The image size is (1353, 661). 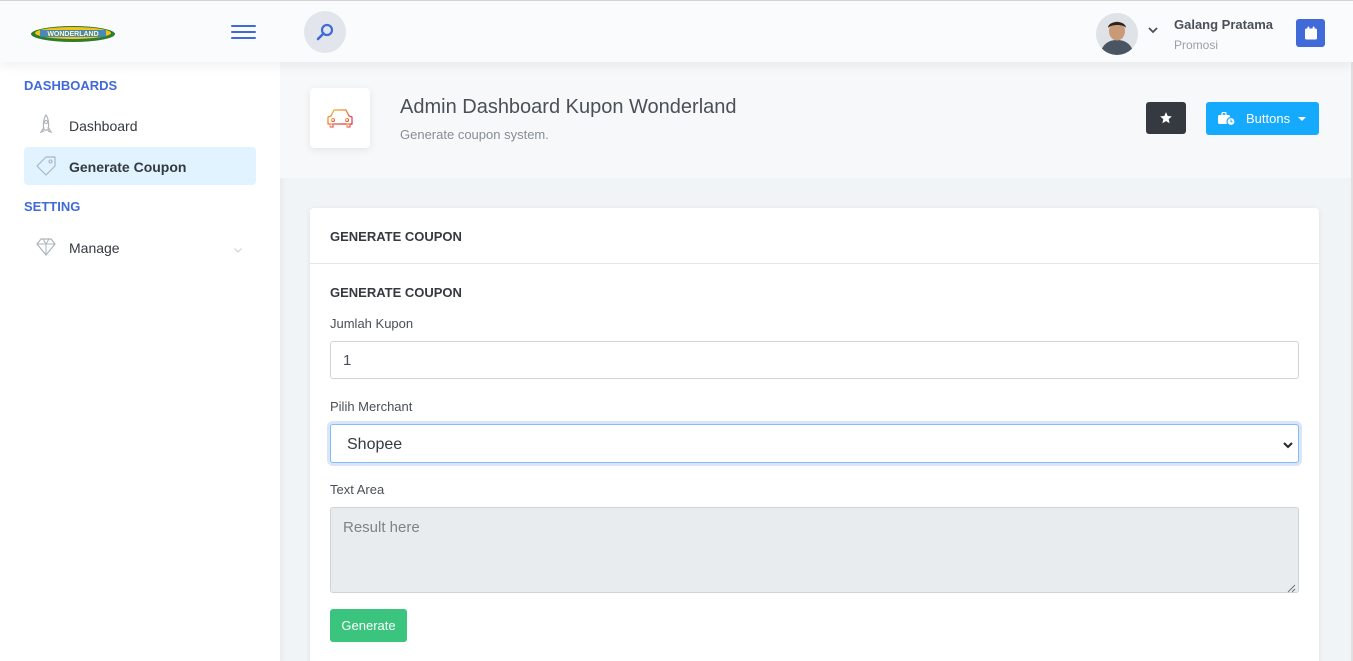 What do you see at coordinates (1117, 34) in the screenshot?
I see `avatar` at bounding box center [1117, 34].